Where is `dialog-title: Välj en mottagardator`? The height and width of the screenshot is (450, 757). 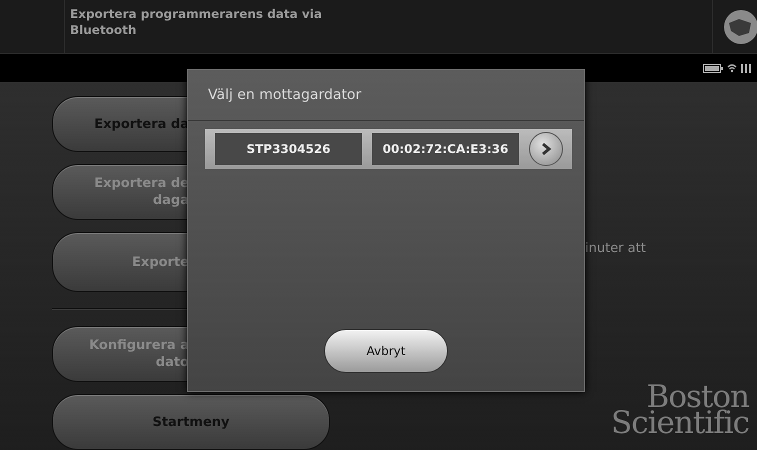 dialog-title: Välj en mottagardator is located at coordinates (386, 95).